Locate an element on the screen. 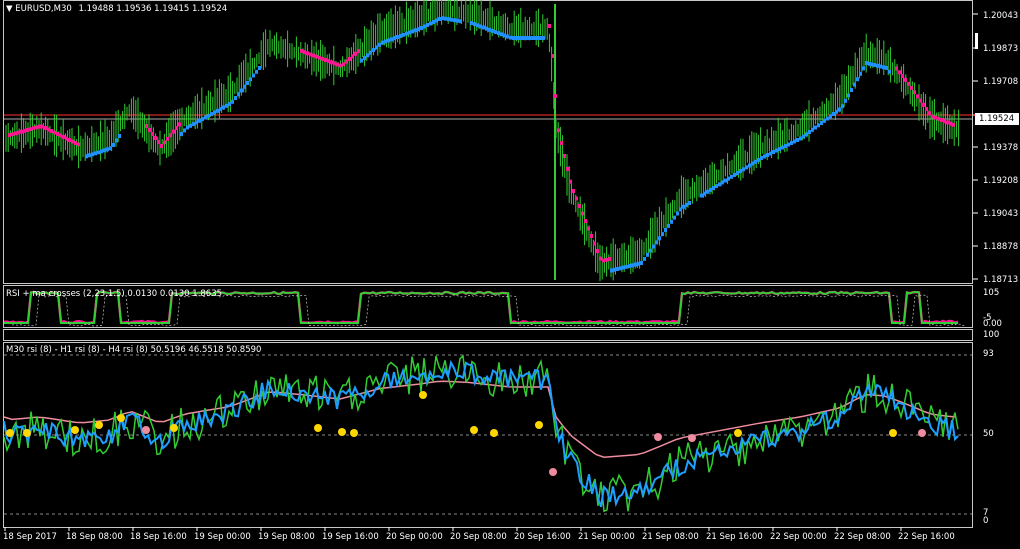 Image resolution: width=1020 pixels, height=549 pixels. time-label: 19 Sep 08:00 is located at coordinates (286, 537).